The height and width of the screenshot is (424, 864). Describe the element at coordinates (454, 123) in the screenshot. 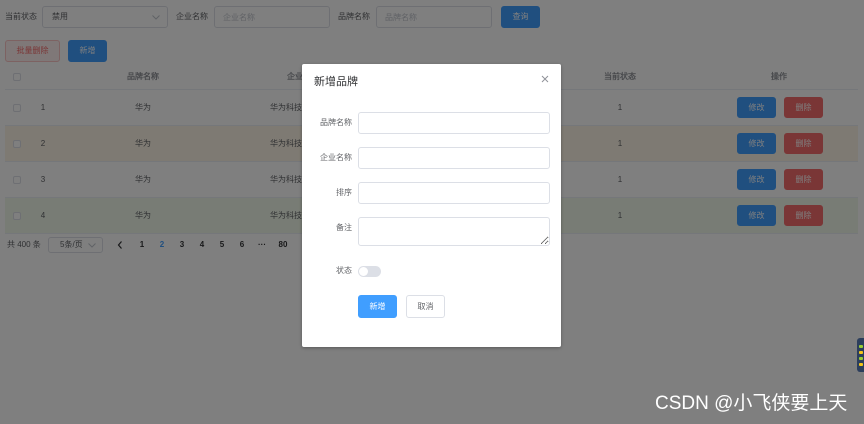

I see `brand-name-field` at that location.